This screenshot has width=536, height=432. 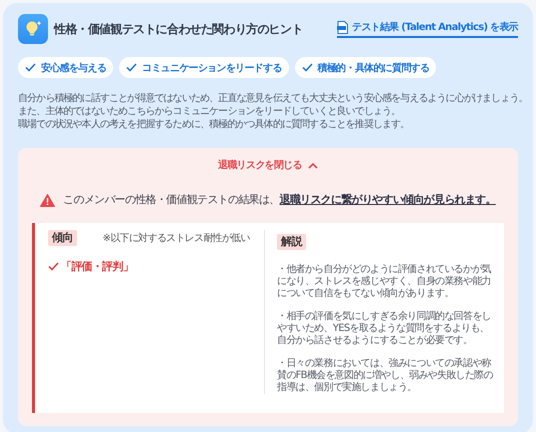 I want to click on hint-description: 自分から積極的に話すことが得意ではないため、正直な意見を伝えても大丈夫という安心感を与えるように心がけましょう。 また、主体的ではないためこちらからコミュニケーションをリードしていくと良いでしょう。 職場での状況や本人の考えを把握するために、積極的かつ具体的に質問することを推奨します。, so click(x=273, y=111).